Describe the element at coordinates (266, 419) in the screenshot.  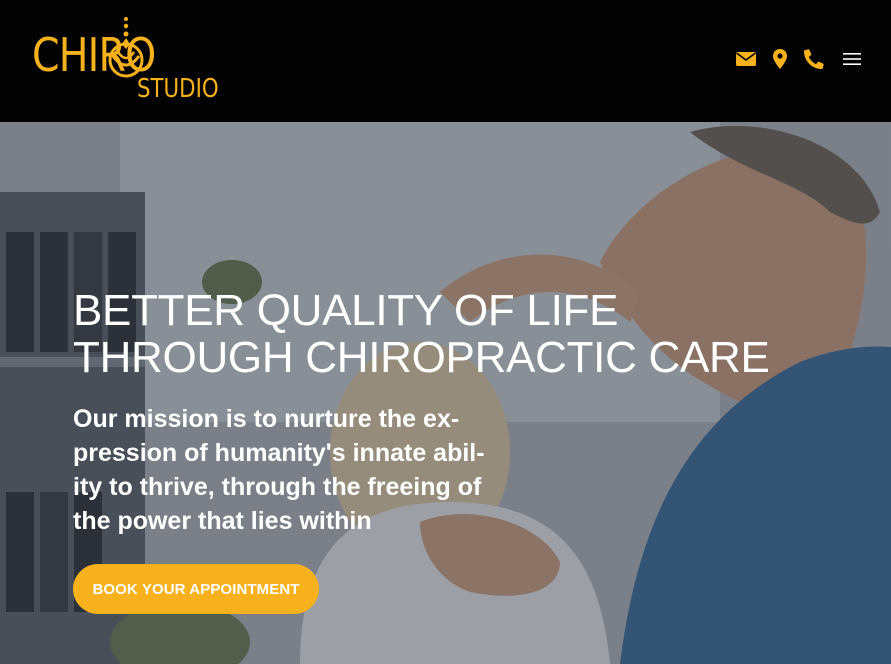
I see `hero-mission-line: Our mission is to nurture the ex-` at that location.